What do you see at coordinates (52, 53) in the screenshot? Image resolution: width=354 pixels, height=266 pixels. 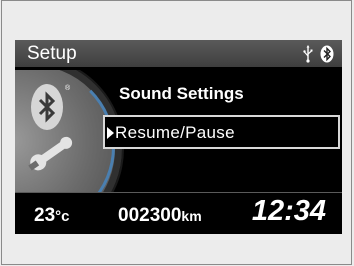 I see `screen-title: Setup` at bounding box center [52, 53].